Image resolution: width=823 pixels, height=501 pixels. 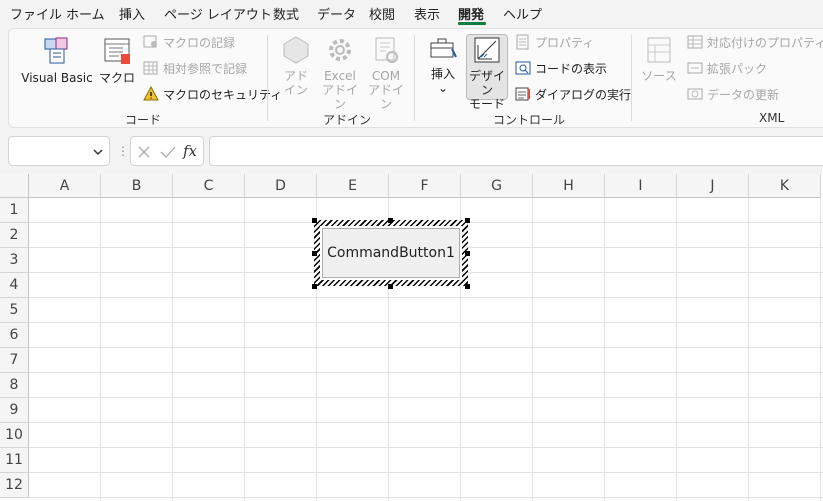 What do you see at coordinates (132, 13) in the screenshot?
I see `tab-insert: 挿入` at bounding box center [132, 13].